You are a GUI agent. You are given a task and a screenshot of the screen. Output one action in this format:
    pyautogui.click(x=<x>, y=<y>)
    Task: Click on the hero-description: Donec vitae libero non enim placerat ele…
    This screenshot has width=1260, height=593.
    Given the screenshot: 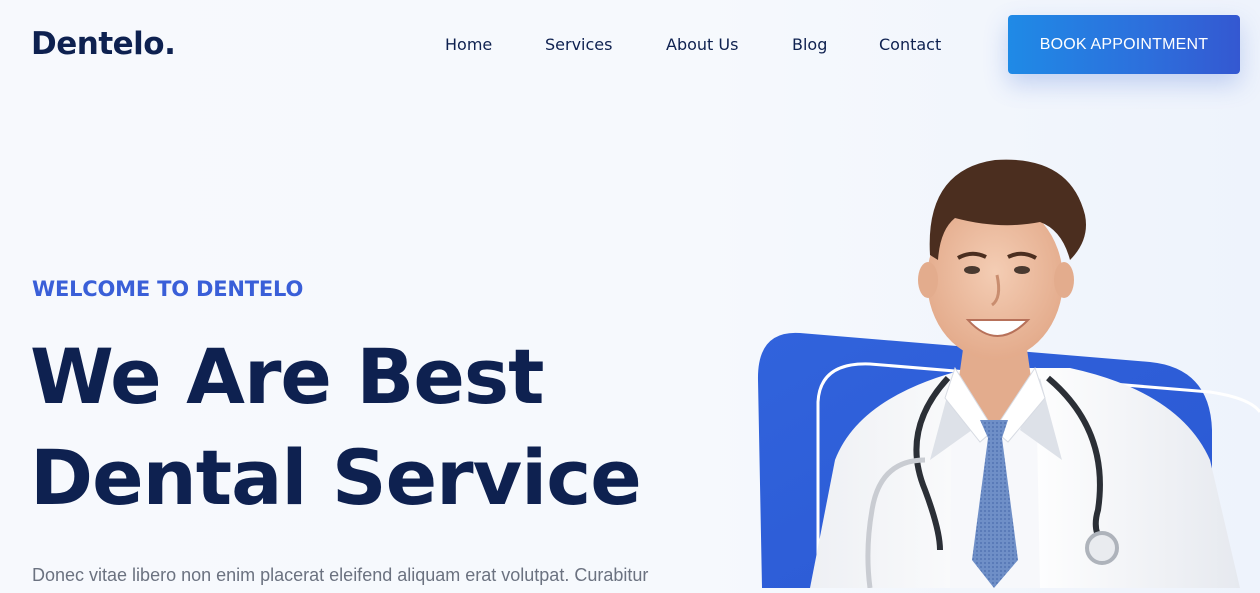 What is the action you would take?
    pyautogui.click(x=340, y=575)
    